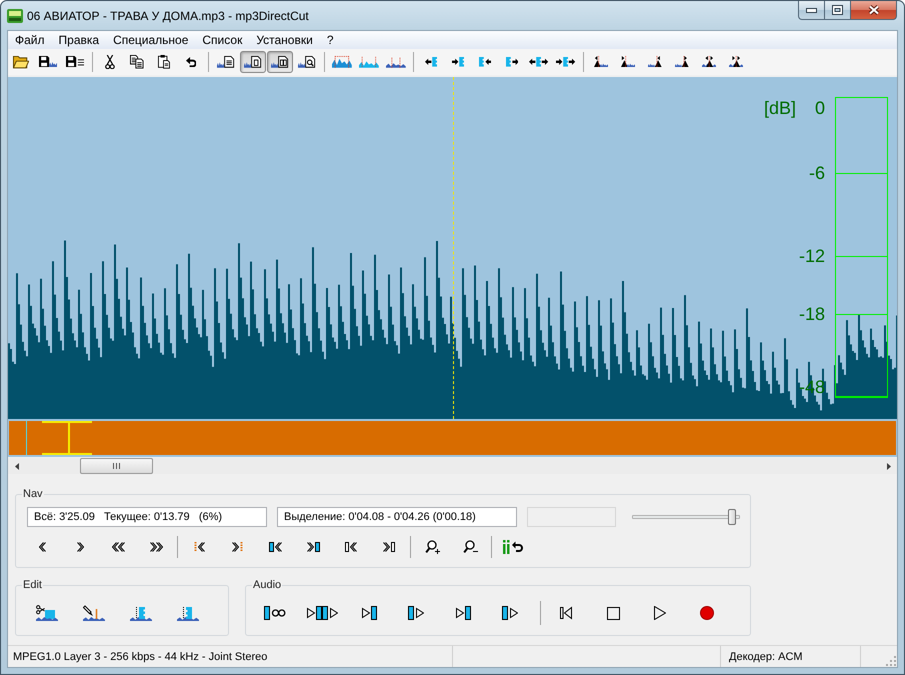  Describe the element at coordinates (69, 438) in the screenshot. I see `position-marker` at that location.